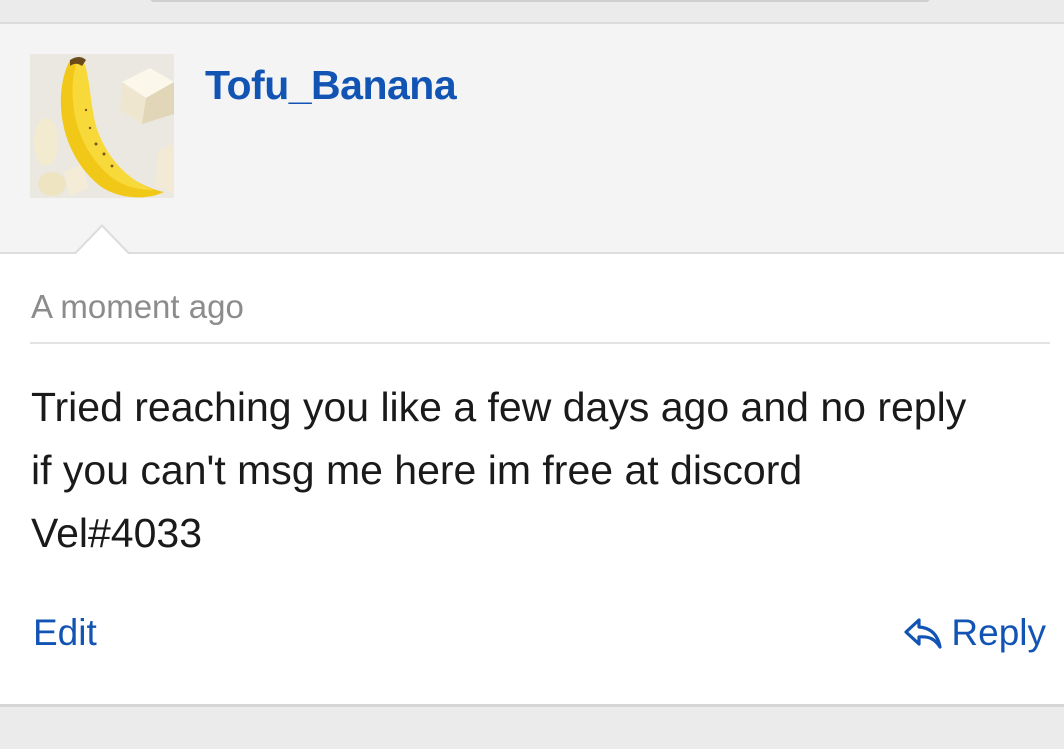 The height and width of the screenshot is (749, 1064). What do you see at coordinates (137, 306) in the screenshot?
I see `post-timestamp: A moment ago` at bounding box center [137, 306].